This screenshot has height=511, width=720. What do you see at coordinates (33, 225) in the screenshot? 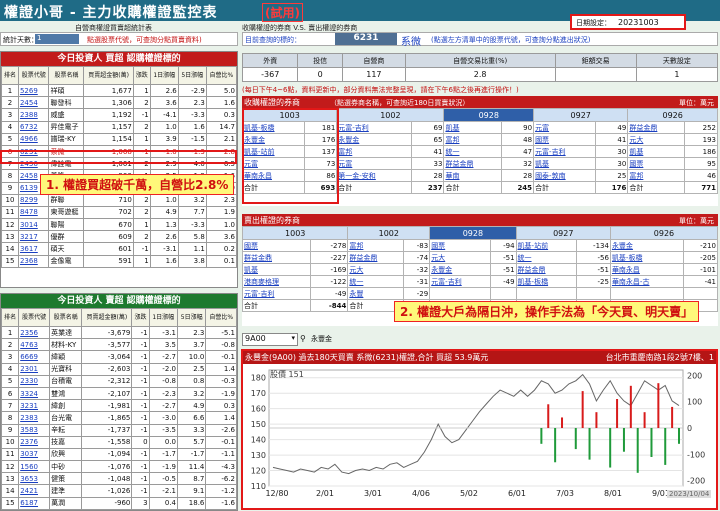
I see `stock-code-link: 3014` at bounding box center [33, 225].